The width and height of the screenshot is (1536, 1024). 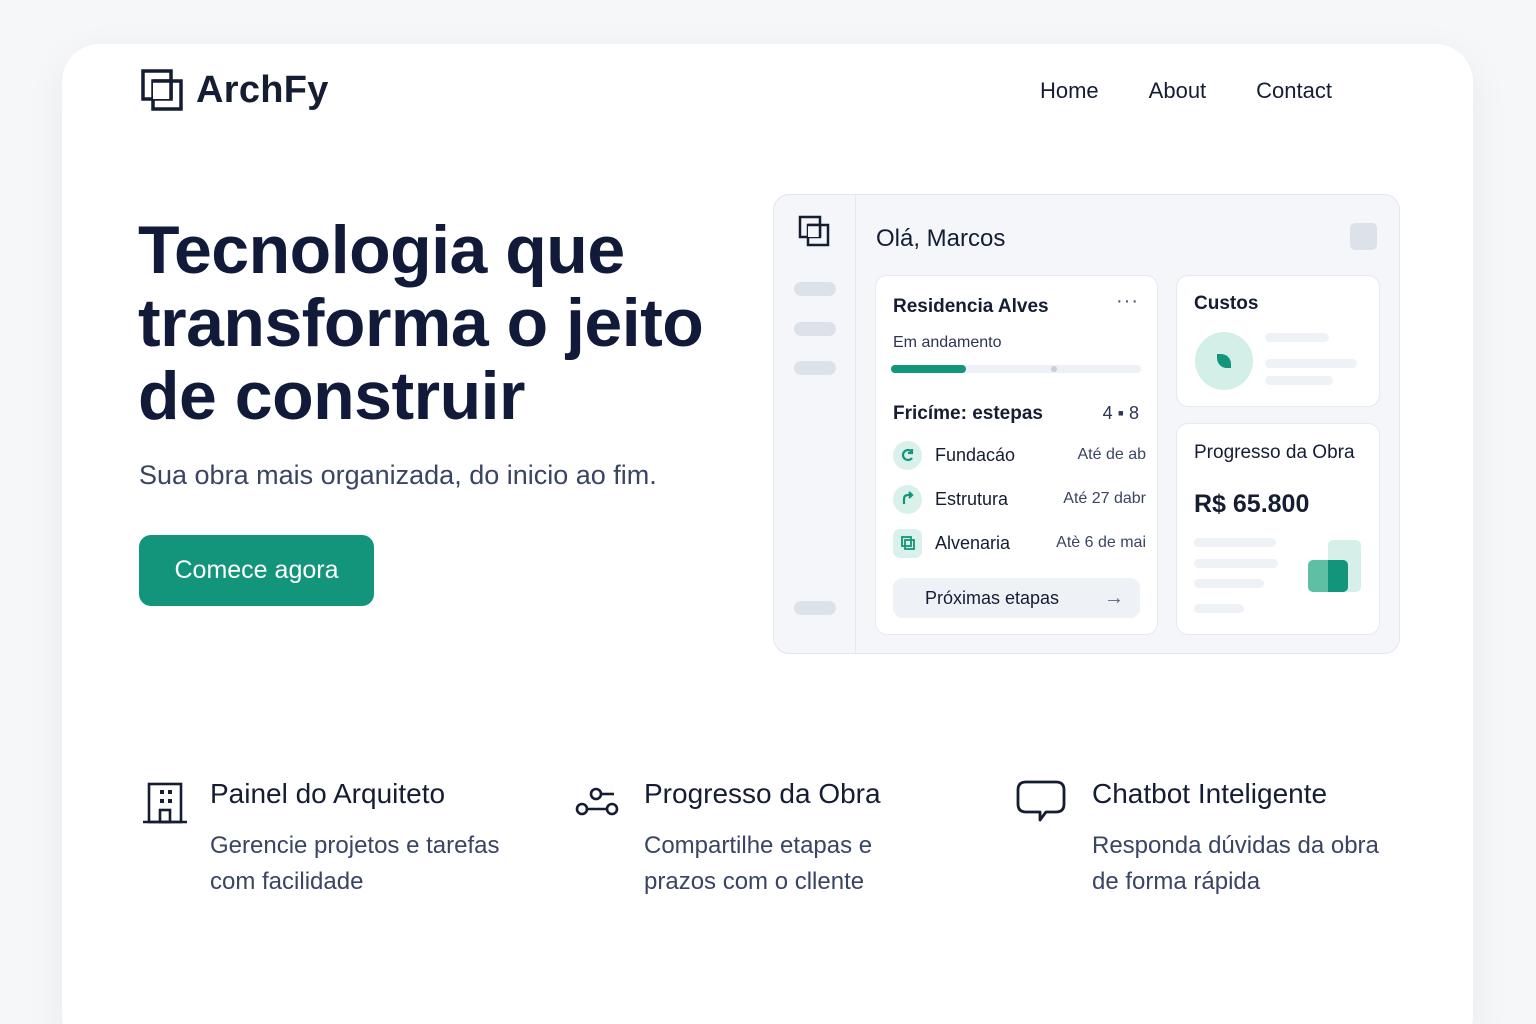 I want to click on costs-title: Custos, so click(x=1226, y=303).